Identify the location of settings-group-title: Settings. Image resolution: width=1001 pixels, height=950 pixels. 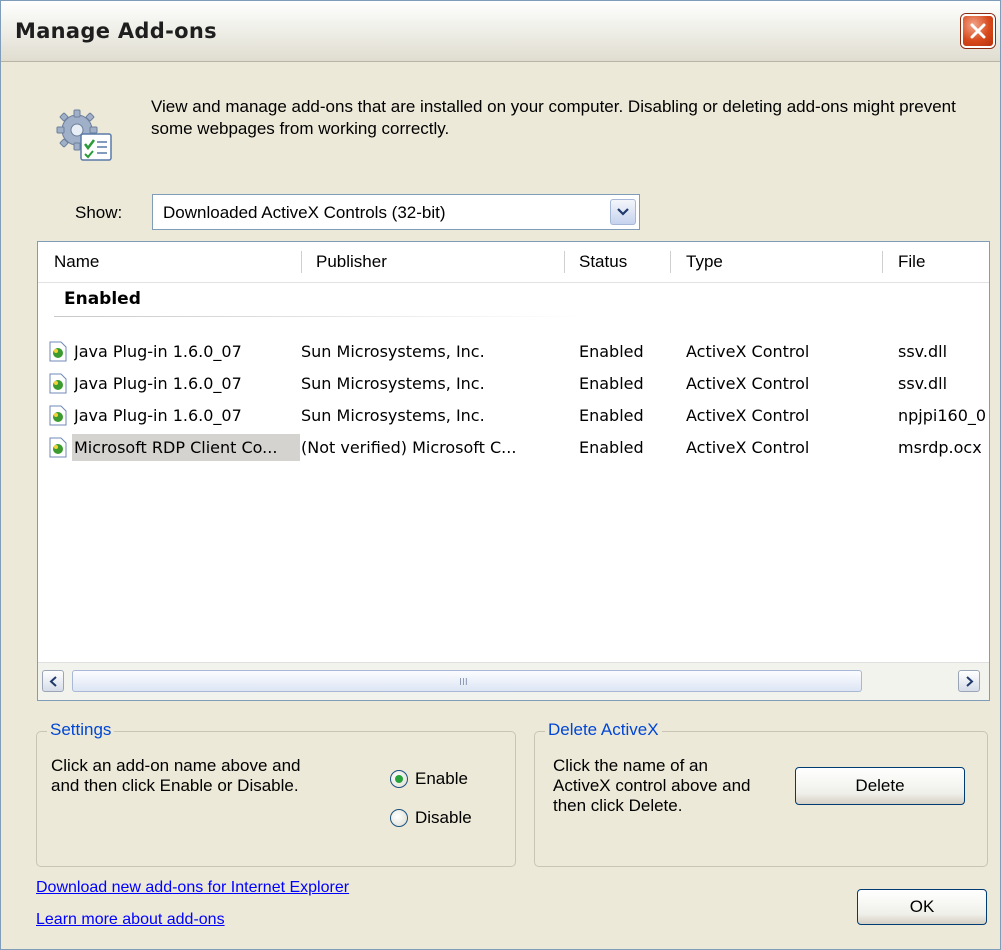
(81, 730).